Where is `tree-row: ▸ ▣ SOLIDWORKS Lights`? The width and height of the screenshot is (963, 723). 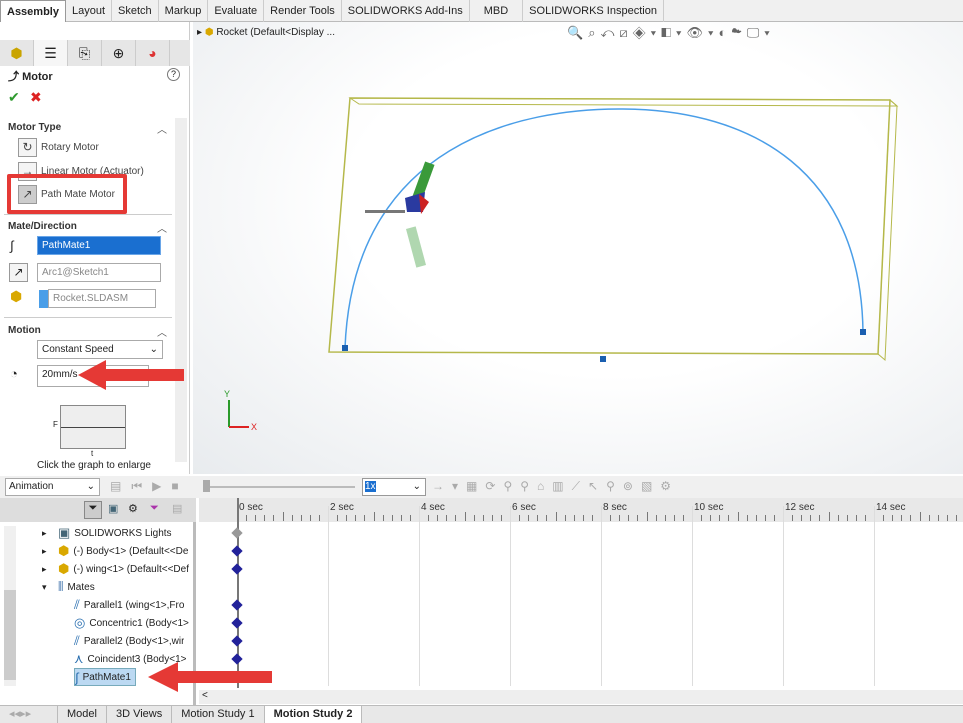 tree-row: ▸ ▣ SOLIDWORKS Lights is located at coordinates (107, 533).